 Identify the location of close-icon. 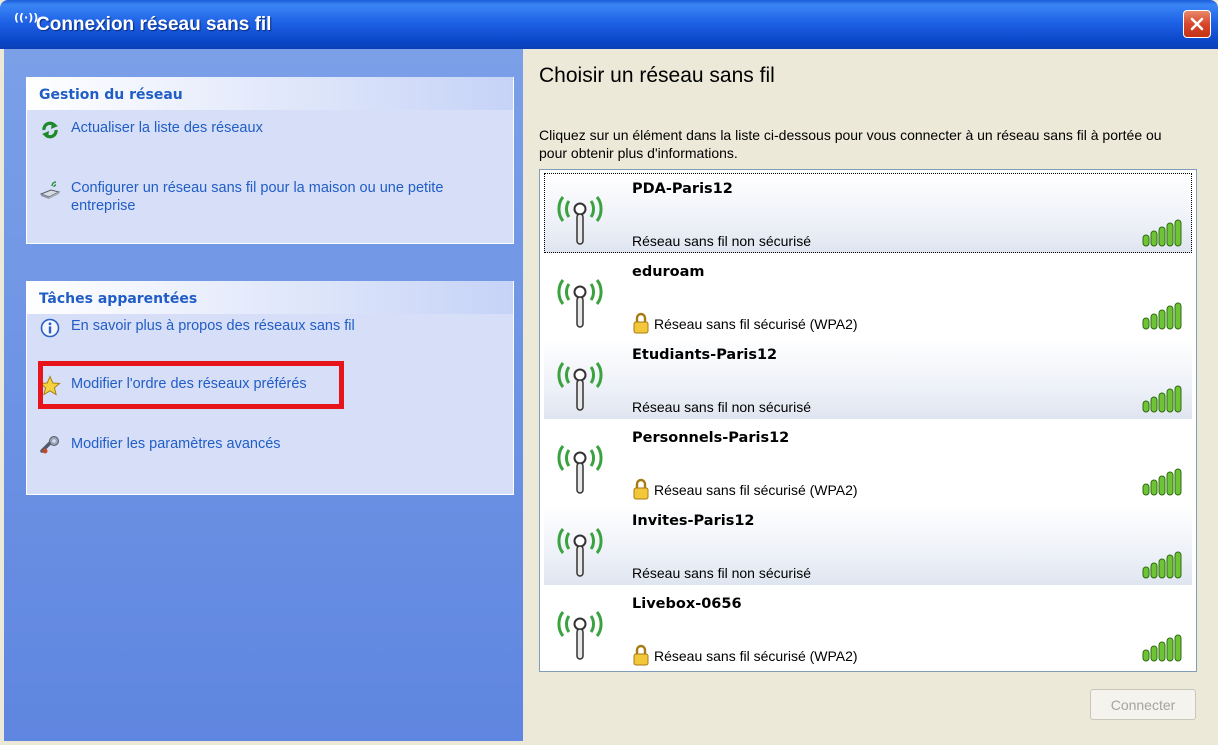
(1197, 24).